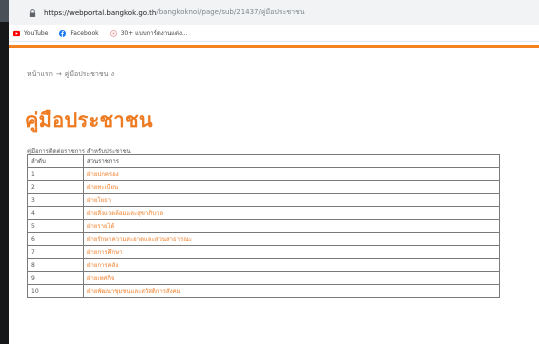  Describe the element at coordinates (84, 33) in the screenshot. I see `bookmark-label: Facebook` at that location.